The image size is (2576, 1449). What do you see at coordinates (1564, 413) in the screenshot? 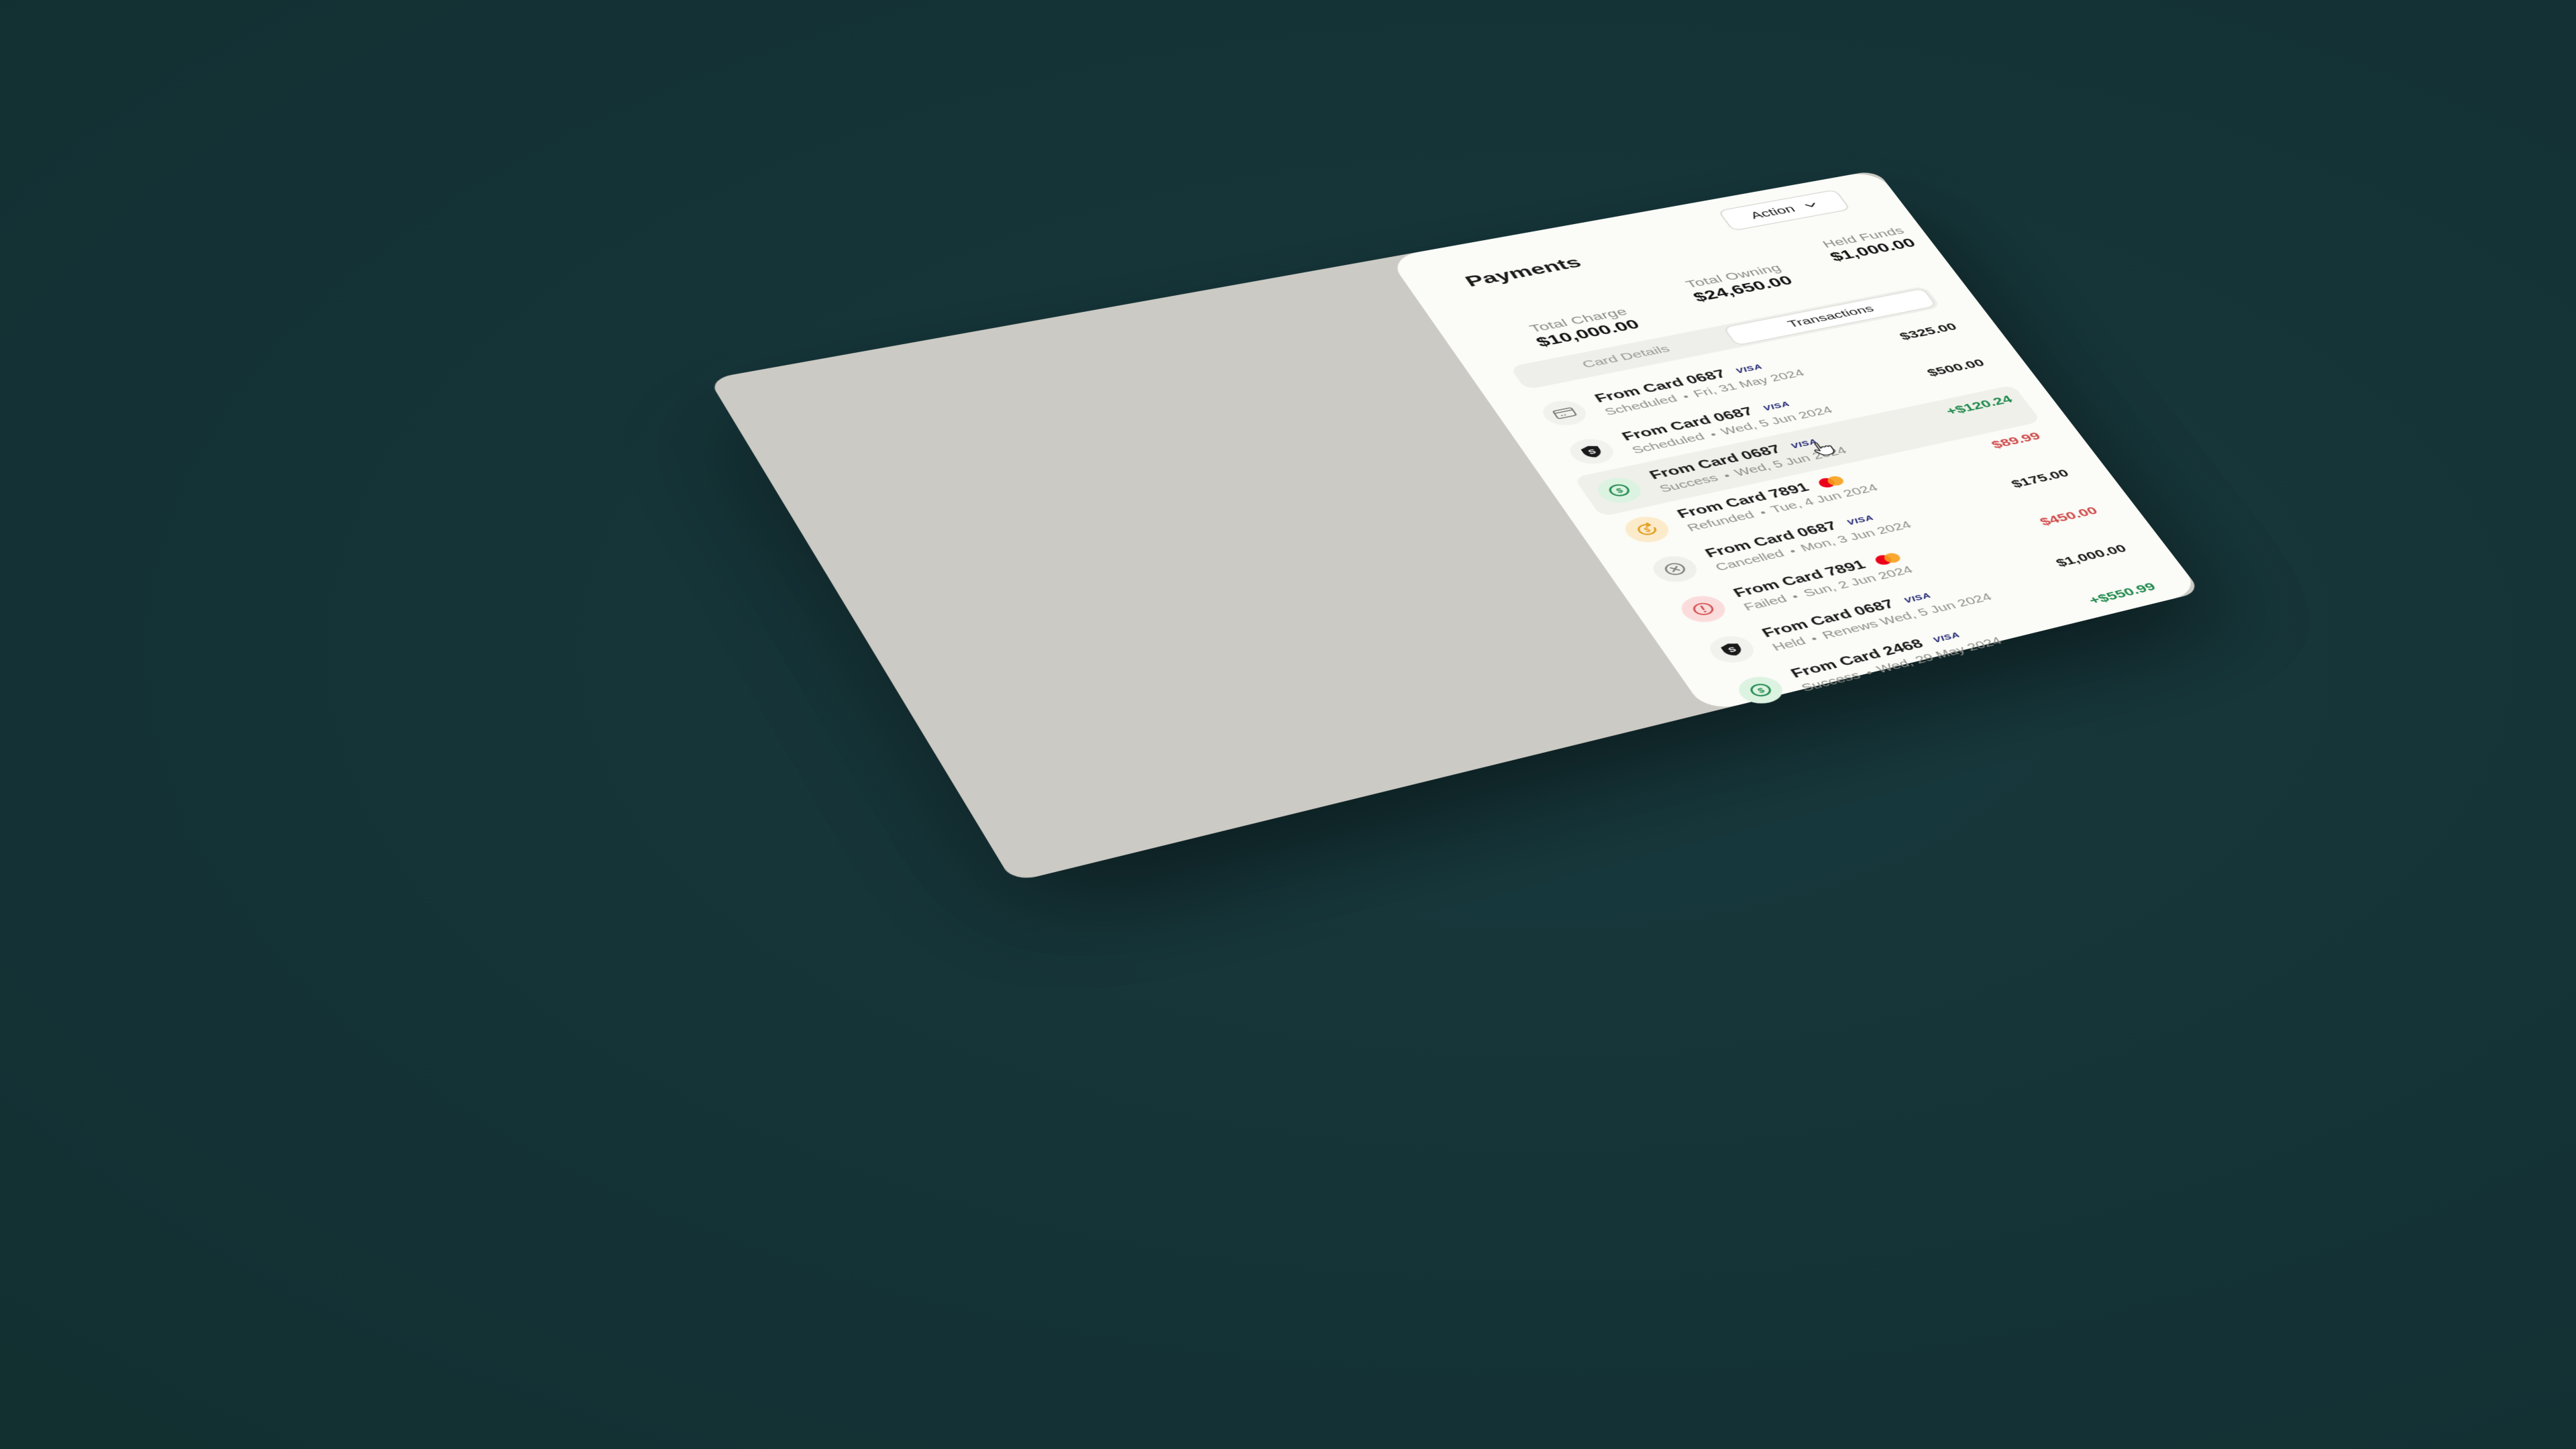
I see `card-icon` at bounding box center [1564, 413].